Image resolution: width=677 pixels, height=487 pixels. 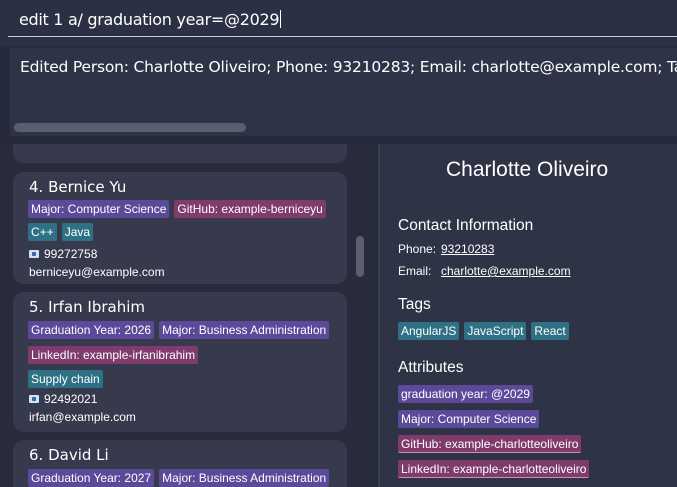 I want to click on tag-row: Supply chain, so click(x=65, y=379).